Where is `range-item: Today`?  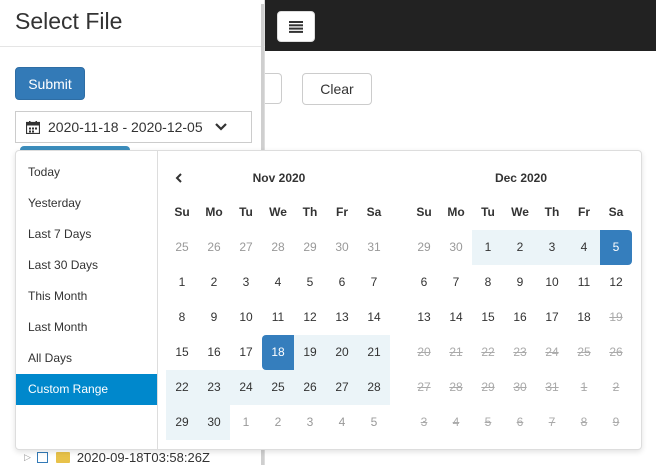
range-item: Today is located at coordinates (86, 172).